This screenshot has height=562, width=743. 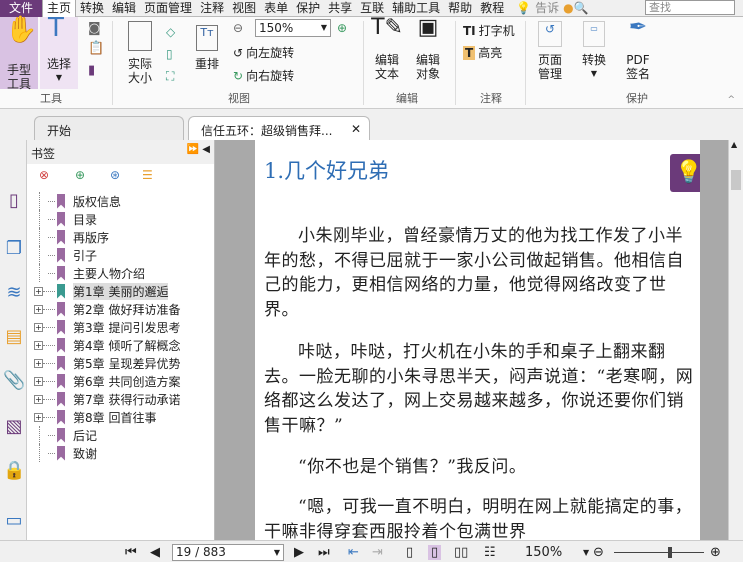 What do you see at coordinates (460, 8) in the screenshot?
I see `menu-help: 帮助` at bounding box center [460, 8].